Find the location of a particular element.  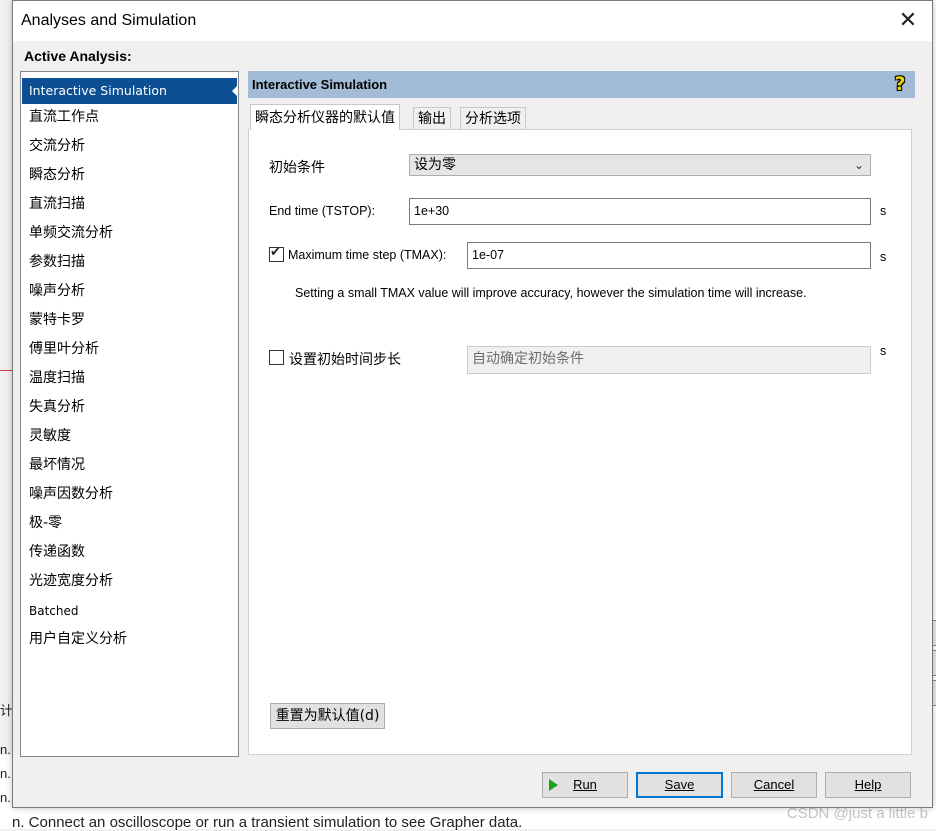

analysis-item-sensitivity: 灵敏度 is located at coordinates (129, 436).